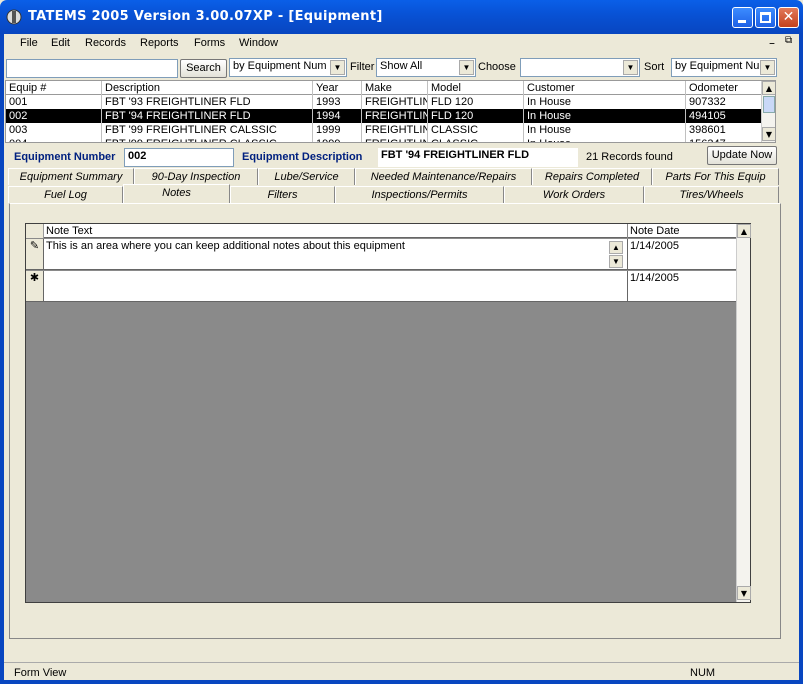 The image size is (803, 684). What do you see at coordinates (765, 17) in the screenshot?
I see `maximize-button` at bounding box center [765, 17].